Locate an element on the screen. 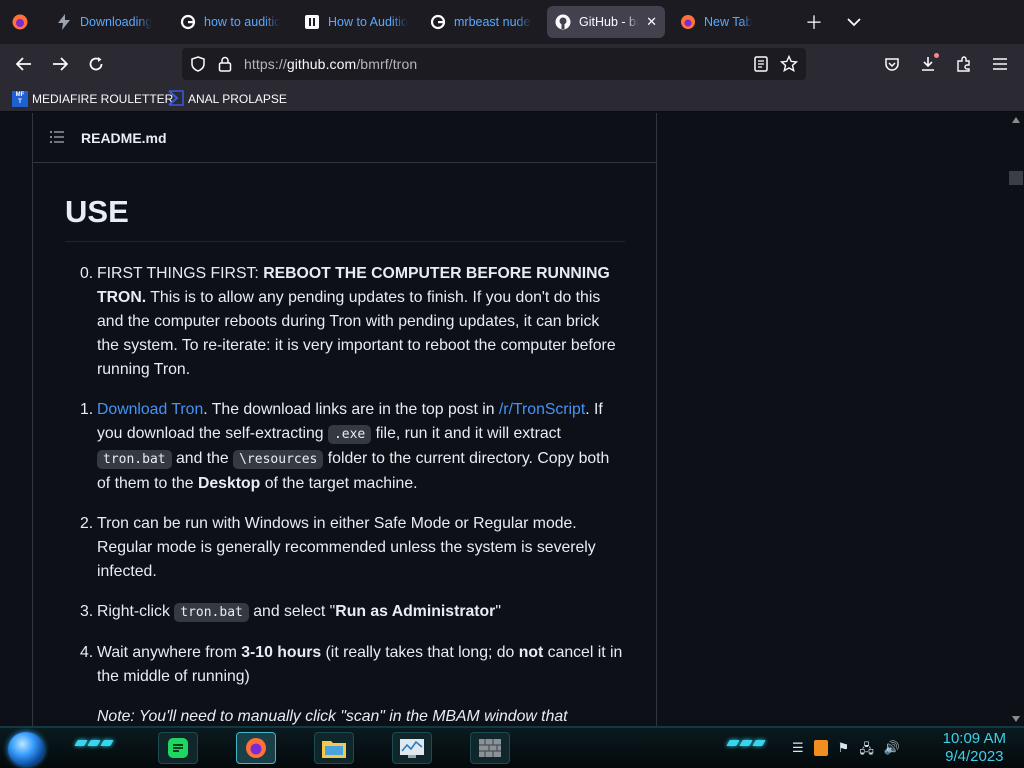 This screenshot has width=1024, height=768. tab-label: New Tab is located at coordinates (728, 22).